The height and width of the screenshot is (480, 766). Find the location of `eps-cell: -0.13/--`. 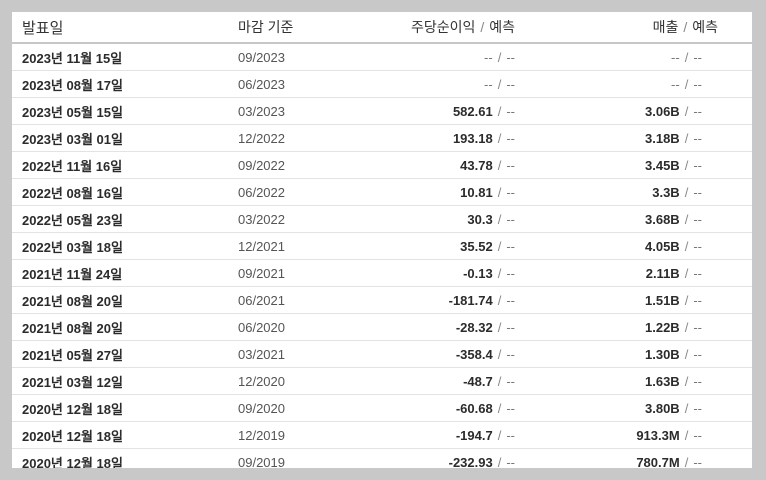

eps-cell: -0.13/-- is located at coordinates (459, 273).